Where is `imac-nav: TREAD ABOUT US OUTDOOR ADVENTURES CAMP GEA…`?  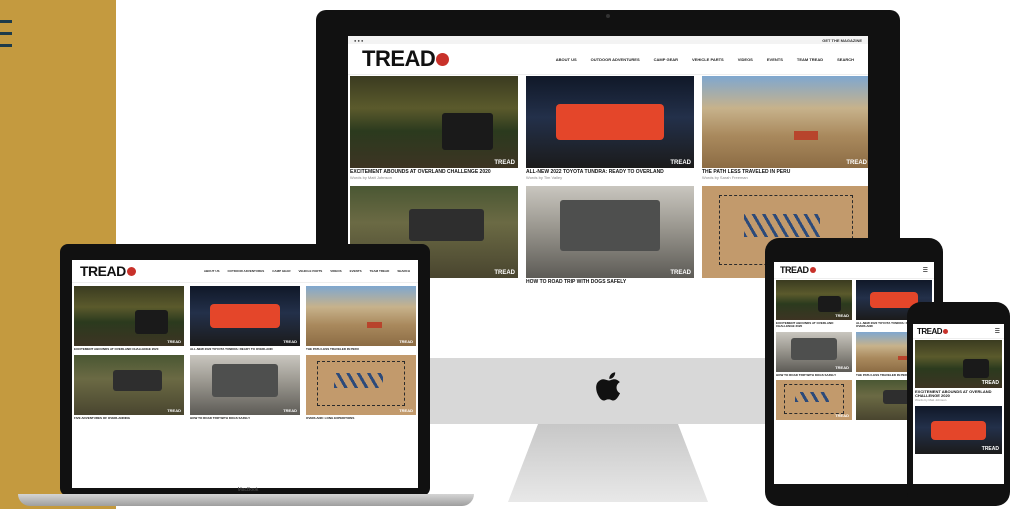
imac-nav: TREAD ABOUT US OUTDOOR ADVENTURES CAMP GEA… is located at coordinates (608, 59).